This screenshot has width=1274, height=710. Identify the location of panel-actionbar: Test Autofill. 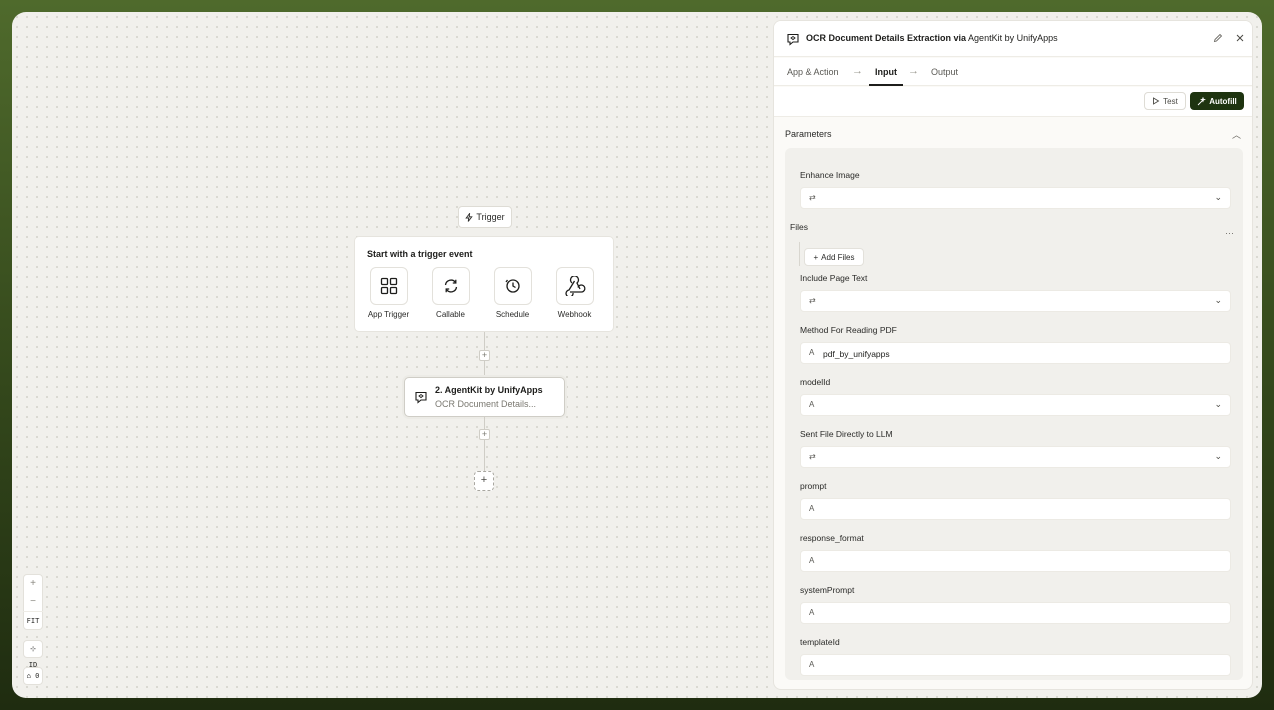
(1013, 102).